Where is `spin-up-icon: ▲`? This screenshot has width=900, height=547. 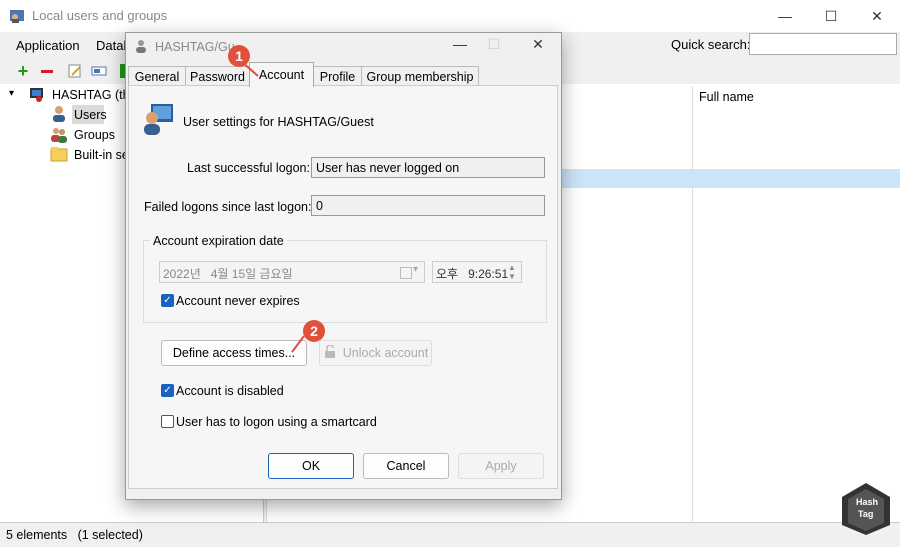 spin-up-icon: ▲ is located at coordinates (512, 267).